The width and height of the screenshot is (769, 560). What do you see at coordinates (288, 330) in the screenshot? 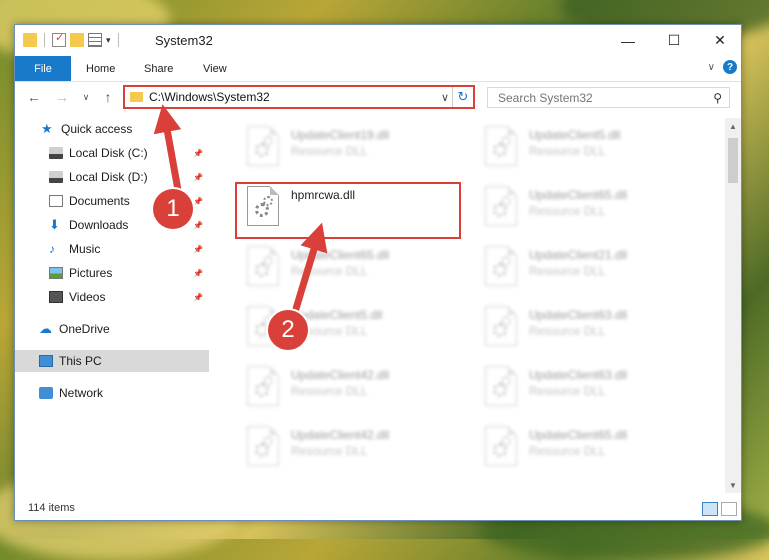
I see `step-2-badge: 2` at bounding box center [288, 330].